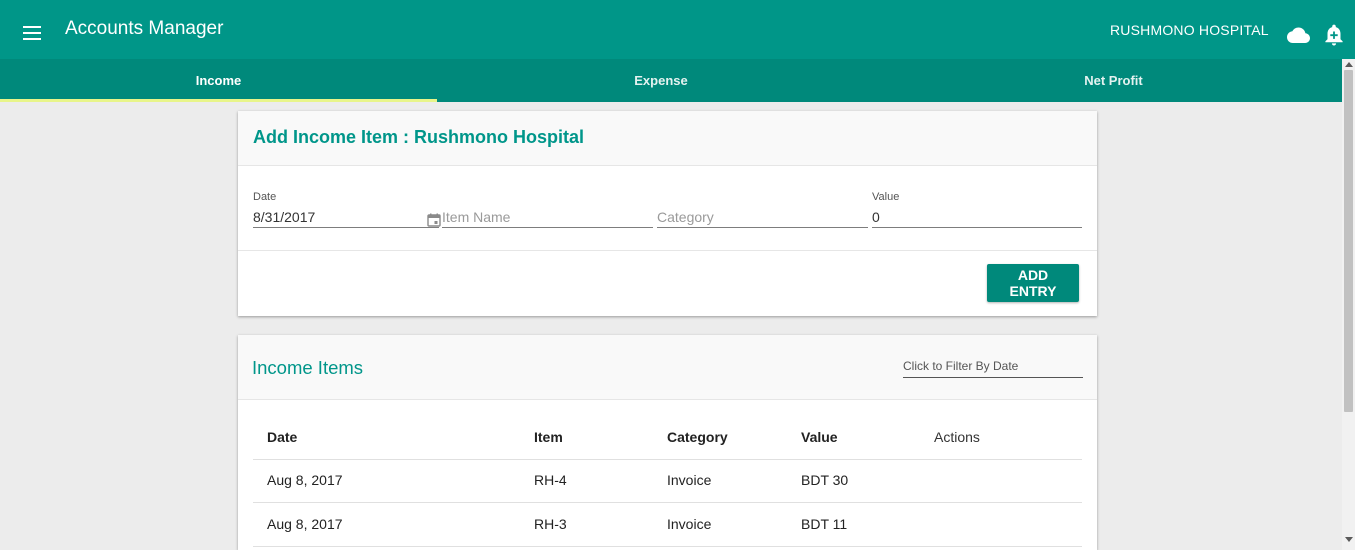 This screenshot has height=550, width=1355. I want to click on app-toolbar: Accounts Manager RUSHMONO HOSPITAL, so click(677, 29).